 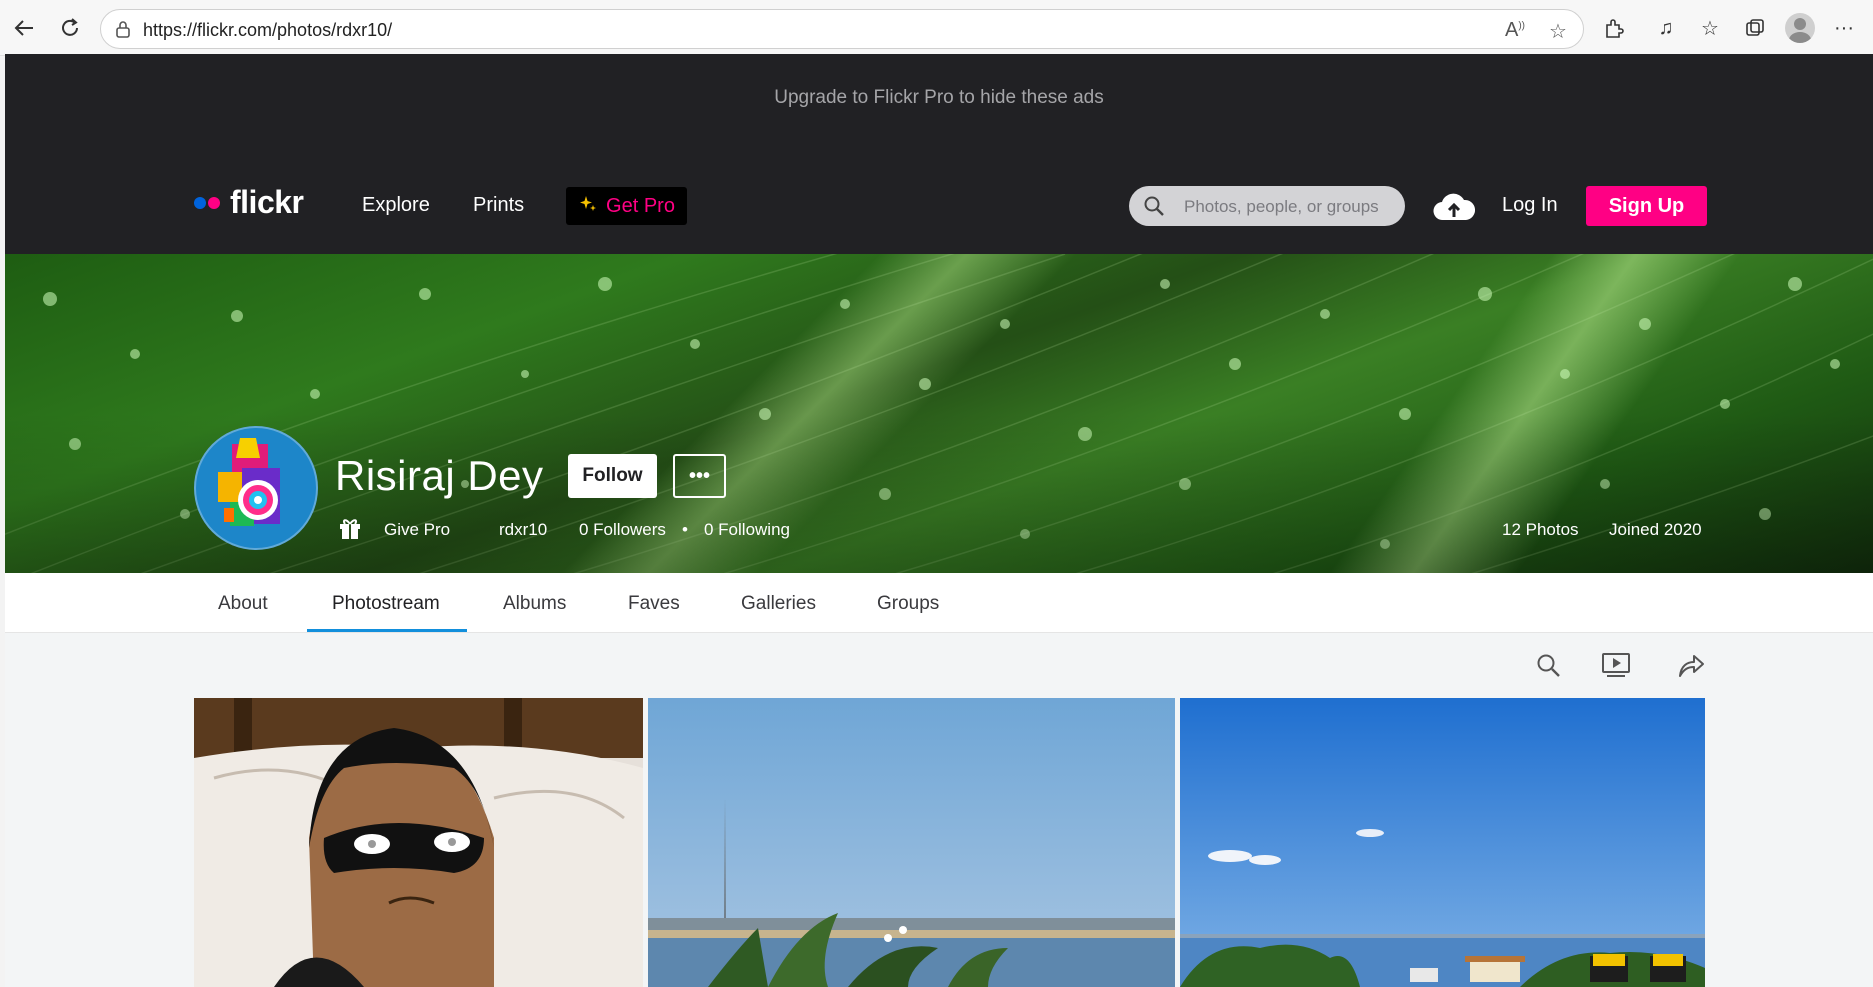 I want to click on sparkle-icon, so click(x=588, y=206).